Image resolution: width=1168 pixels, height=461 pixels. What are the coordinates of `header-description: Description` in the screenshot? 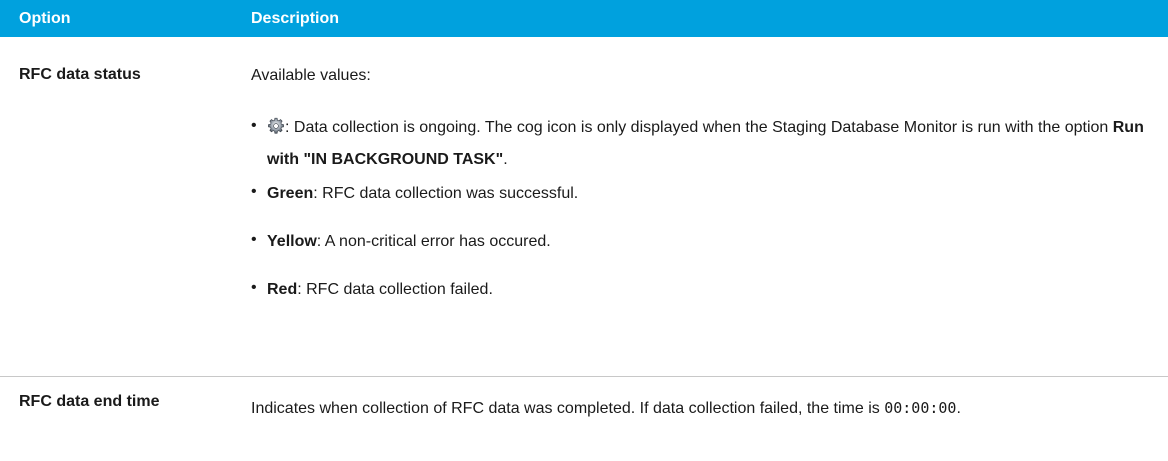 It's located at (295, 18).